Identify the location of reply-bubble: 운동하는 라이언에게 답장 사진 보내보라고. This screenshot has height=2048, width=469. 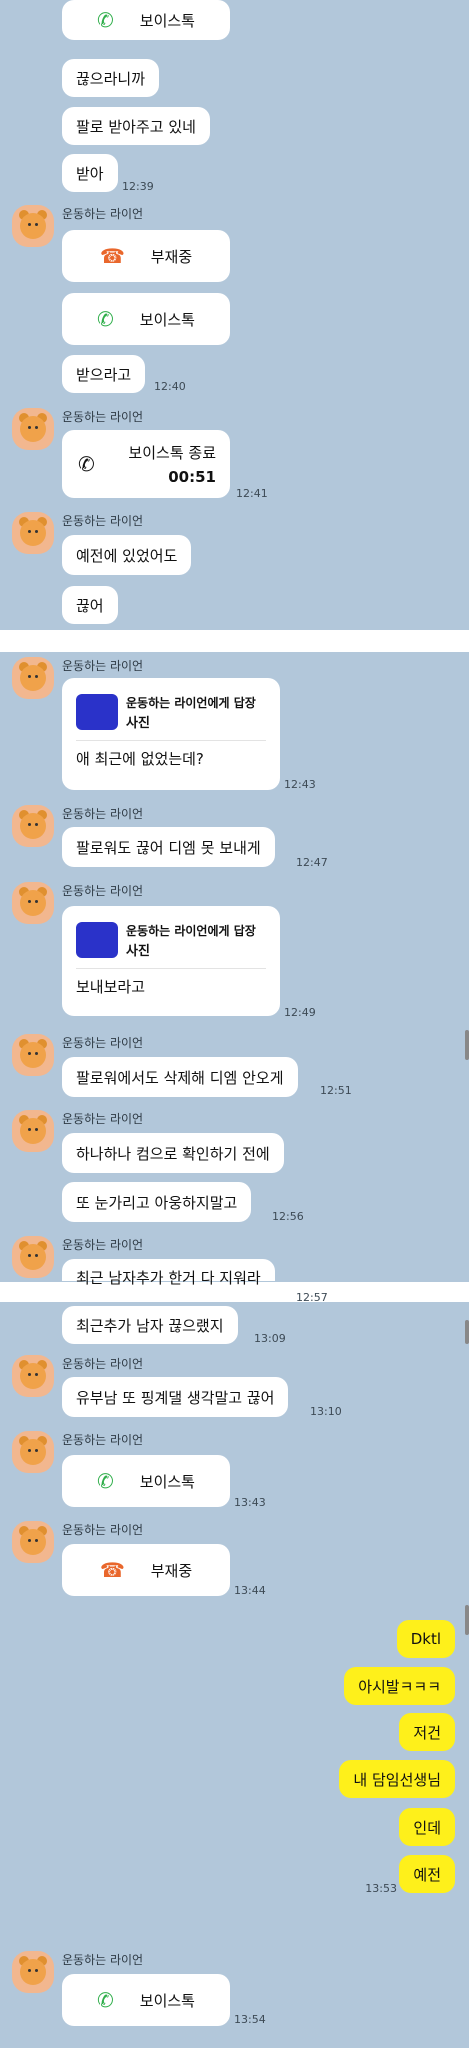
(171, 961).